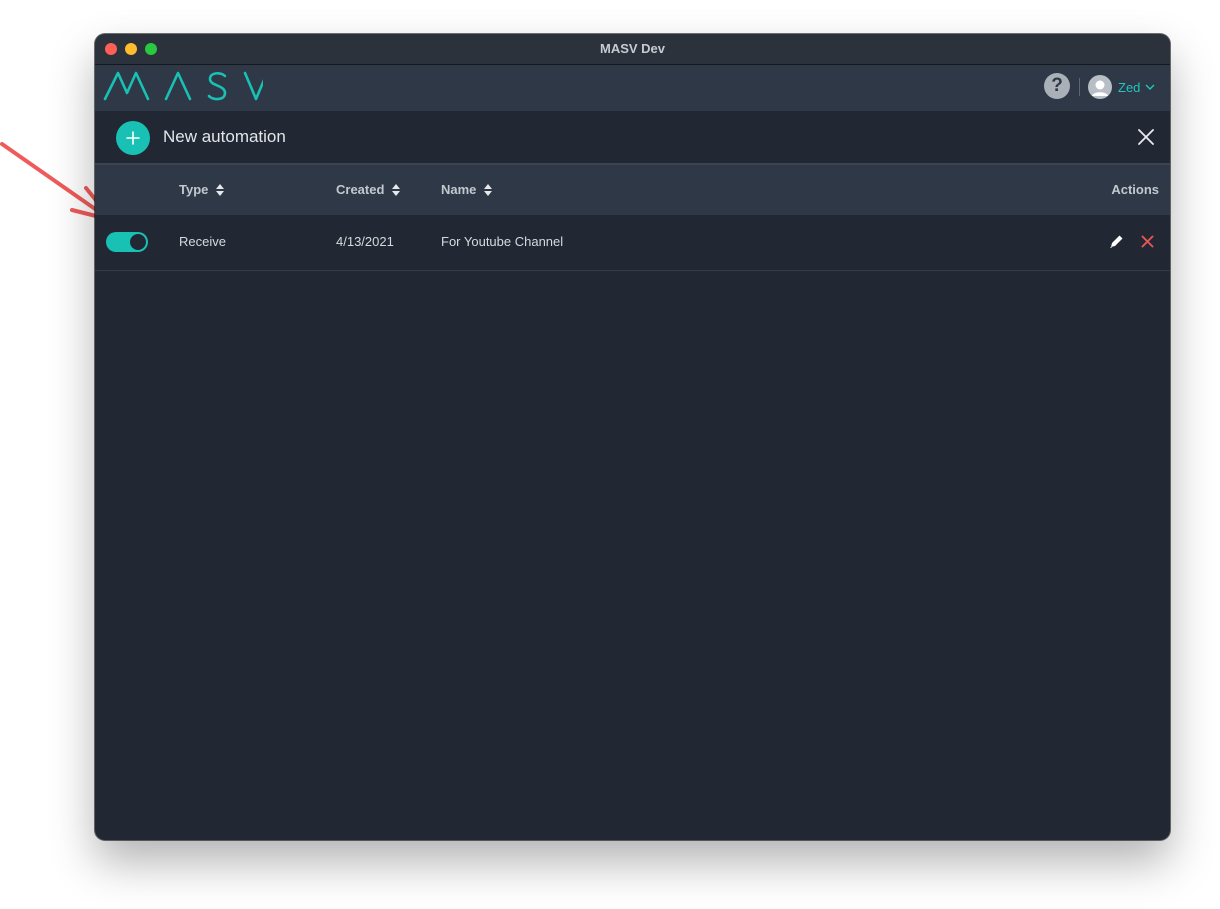 This screenshot has width=1220, height=909. What do you see at coordinates (1129, 87) in the screenshot?
I see `user-name: Zed` at bounding box center [1129, 87].